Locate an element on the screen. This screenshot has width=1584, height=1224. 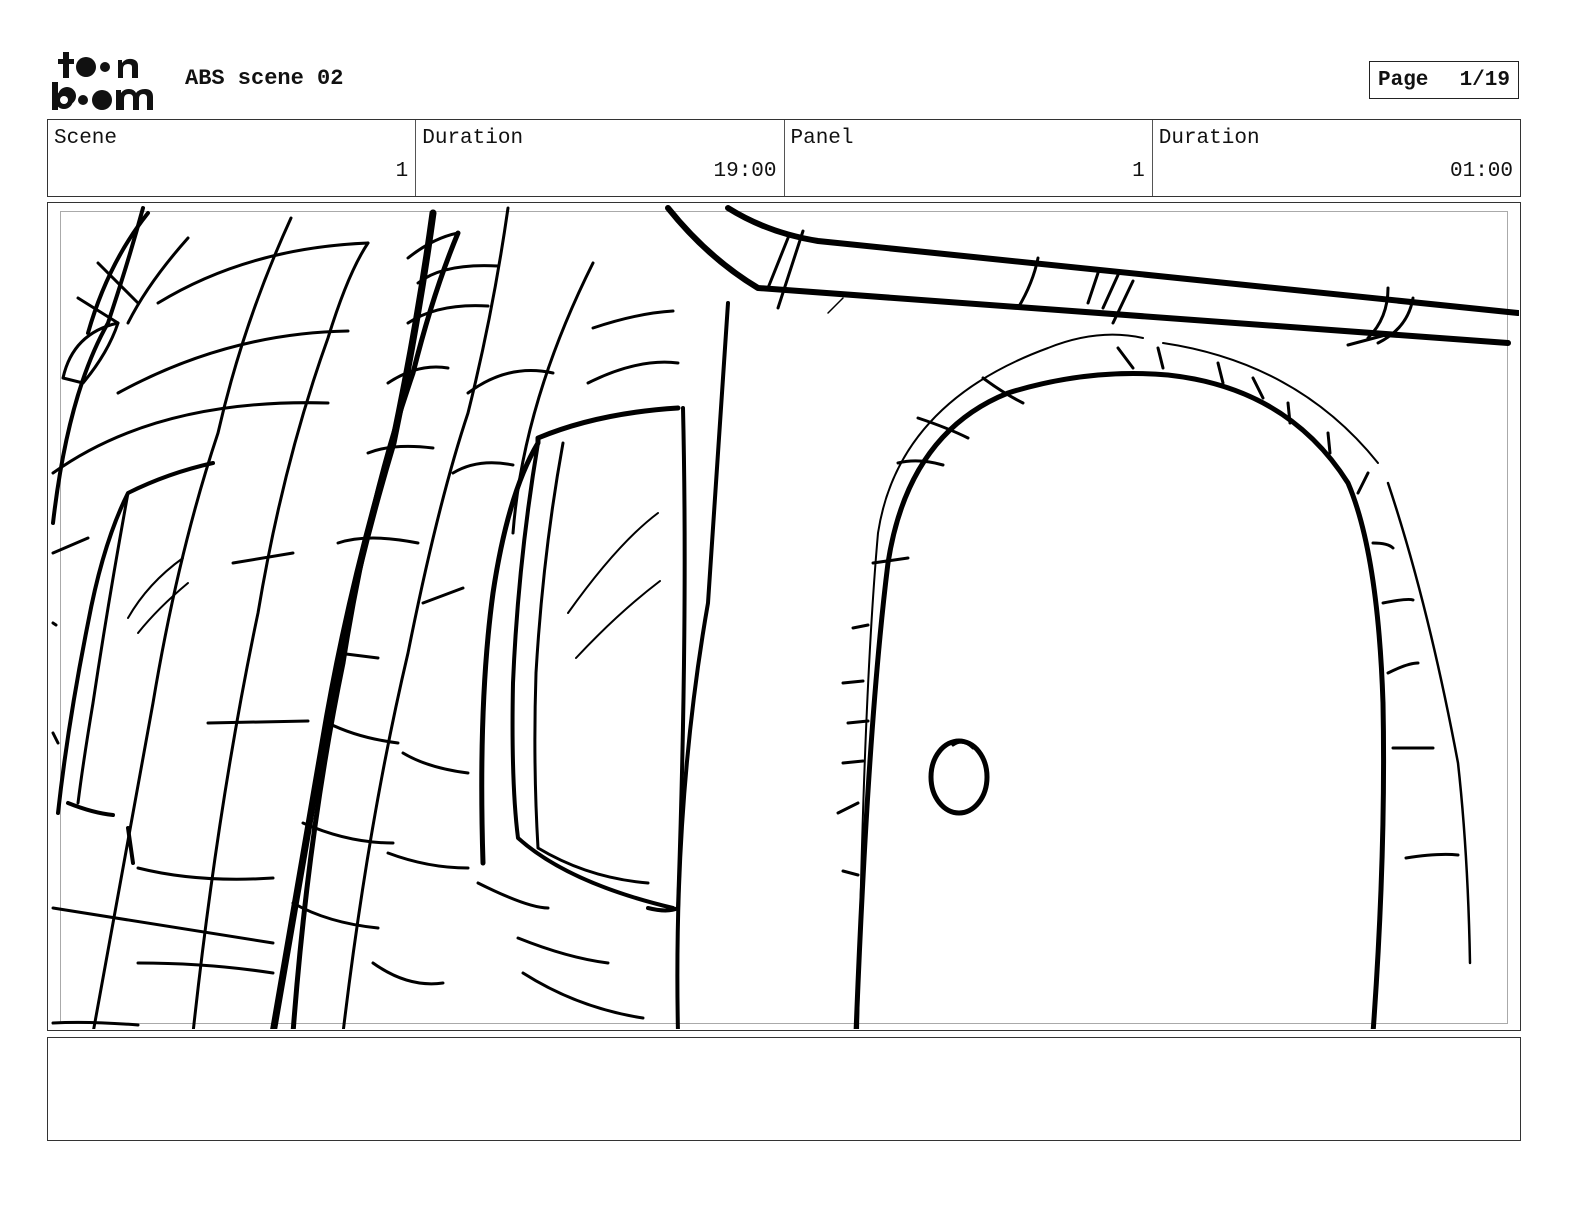
page-value: 1/19 is located at coordinates (1484, 80).